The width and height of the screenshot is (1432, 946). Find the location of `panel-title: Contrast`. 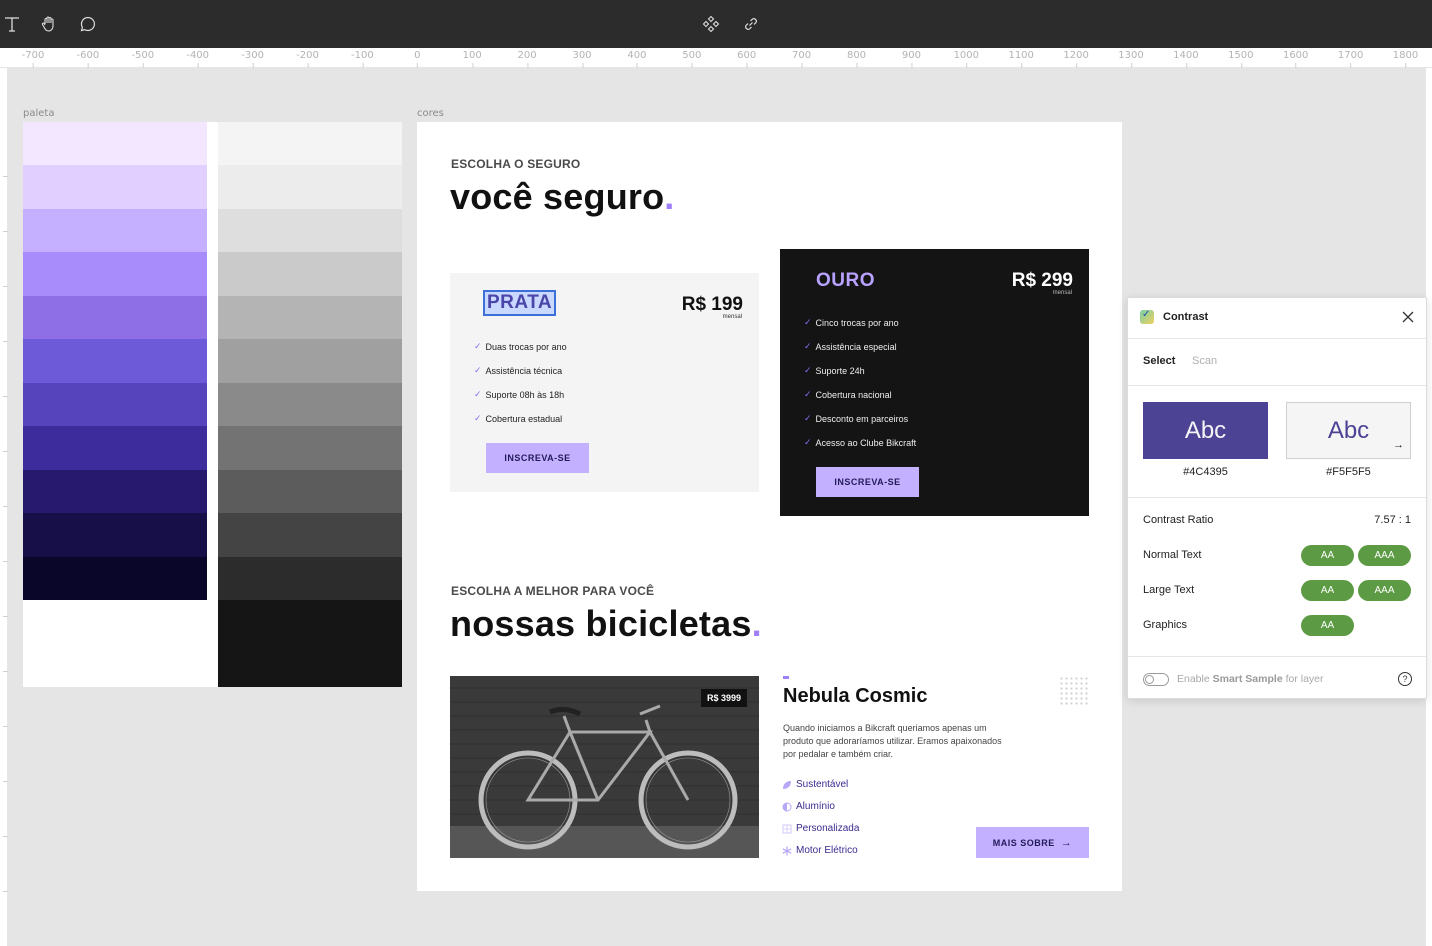

panel-title: Contrast is located at coordinates (1186, 317).